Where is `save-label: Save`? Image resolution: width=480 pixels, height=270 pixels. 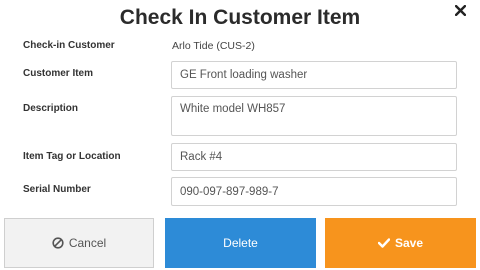 save-label: Save is located at coordinates (409, 243).